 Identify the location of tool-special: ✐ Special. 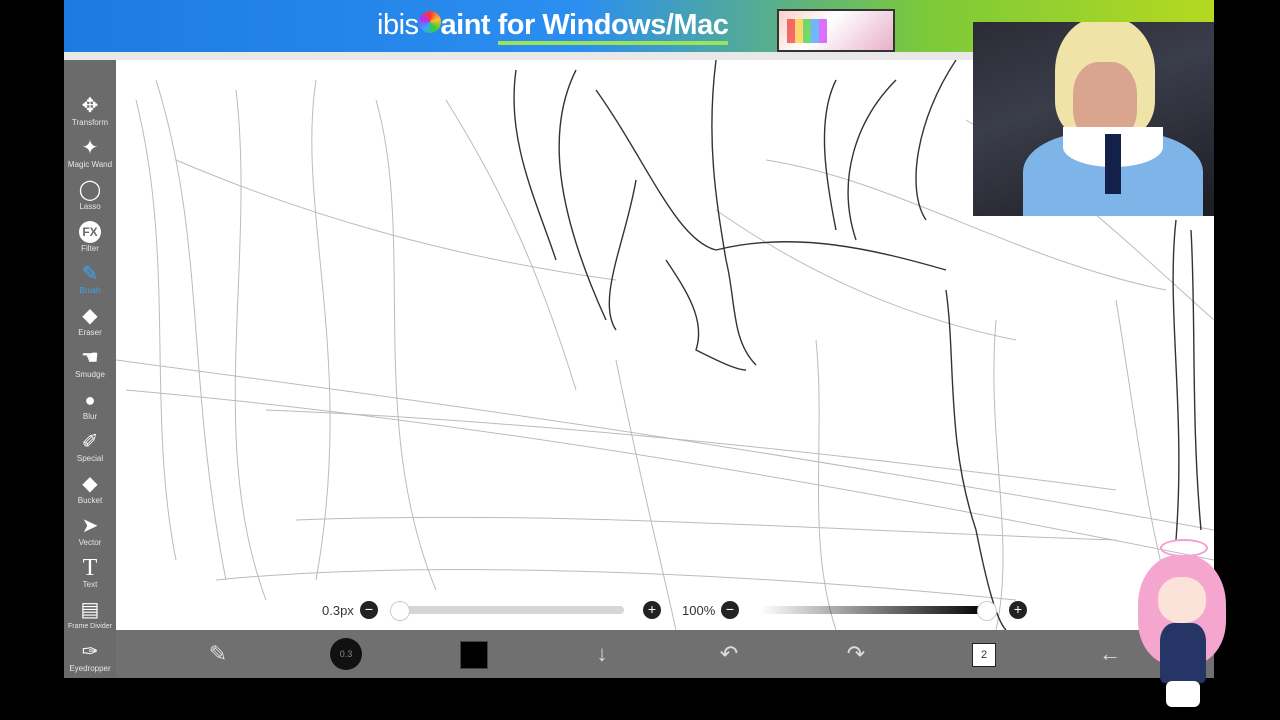
(90, 450).